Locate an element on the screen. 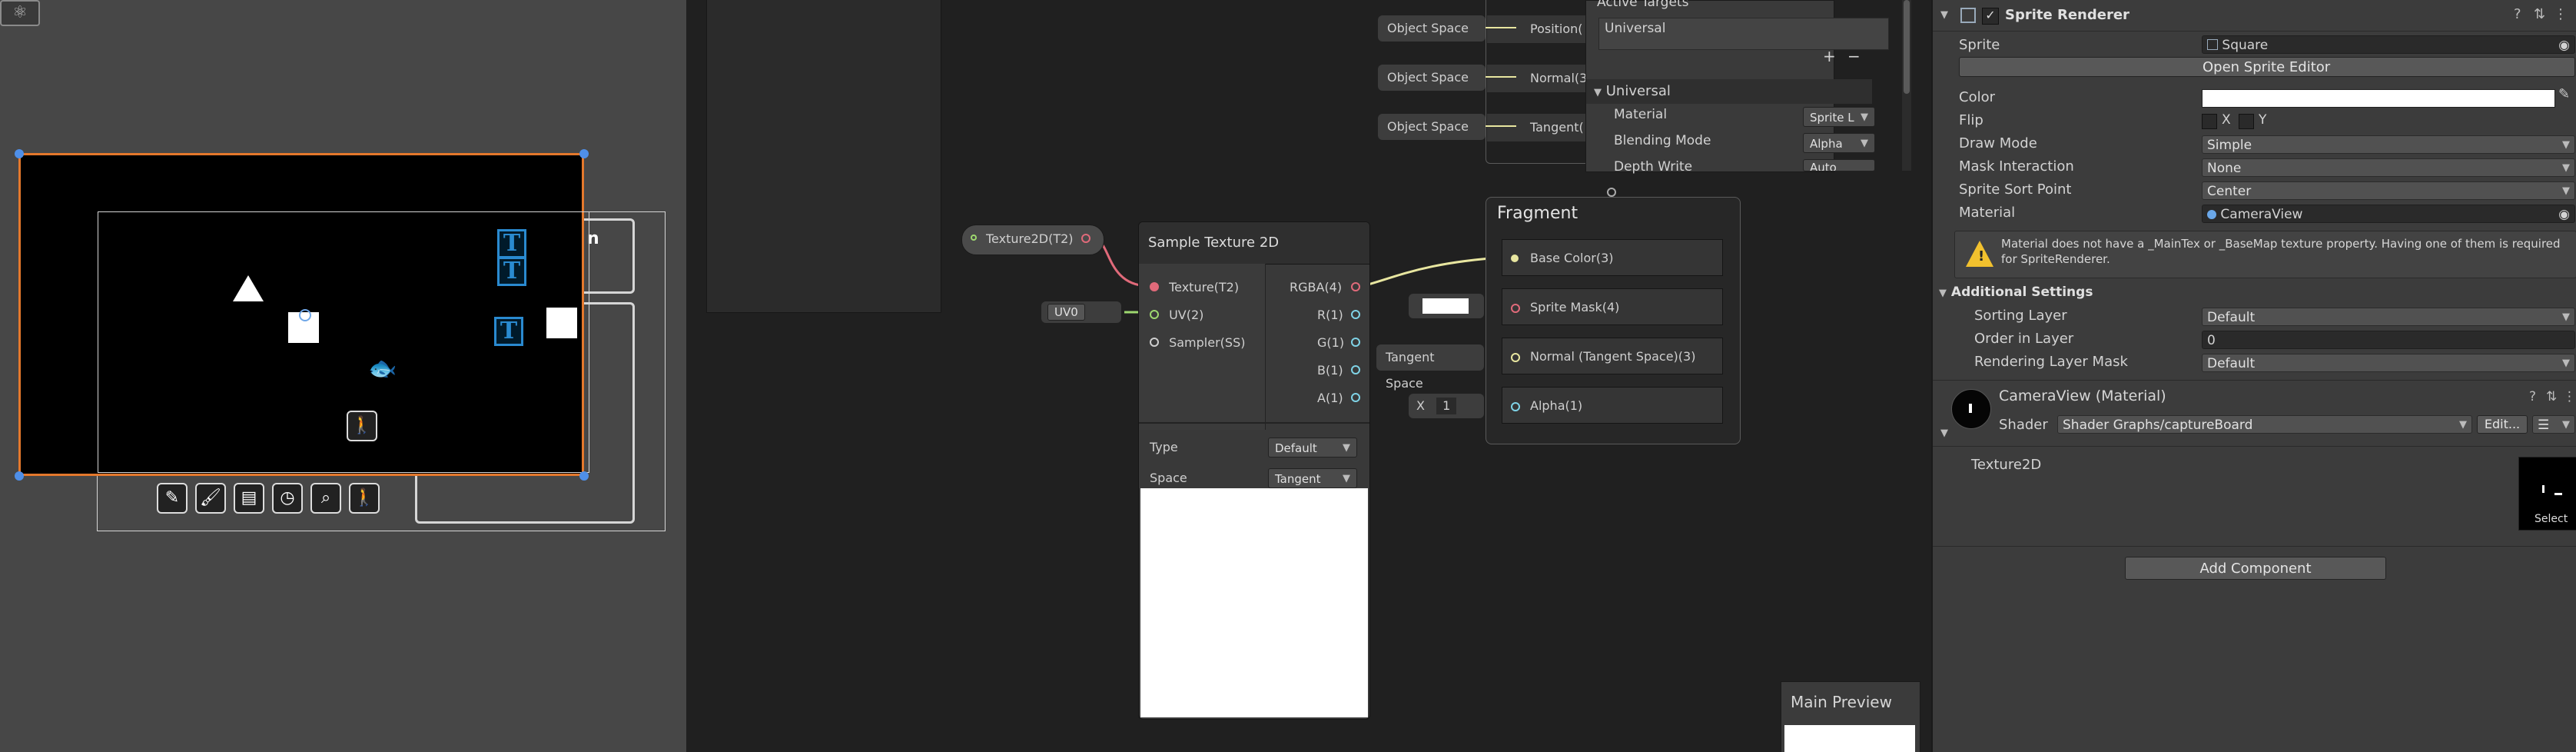 This screenshot has height=752, width=2576. texture-input-port is located at coordinates (1154, 286).